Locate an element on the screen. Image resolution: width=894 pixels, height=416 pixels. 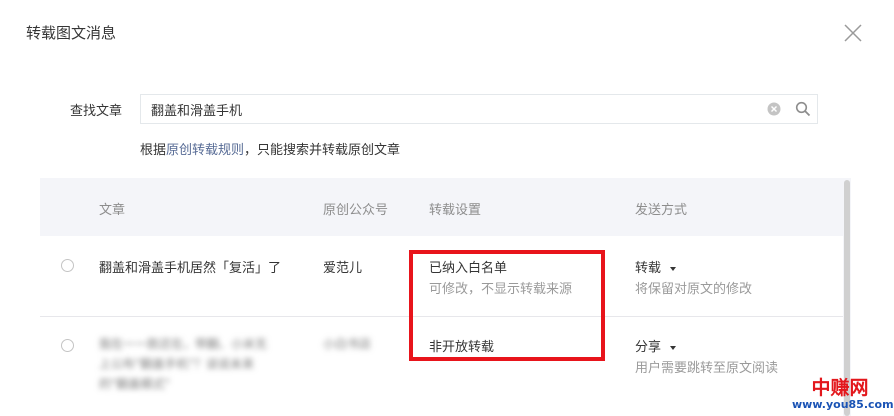
send-mode-note: 用户需要跳转至原文阅读 is located at coordinates (707, 368).